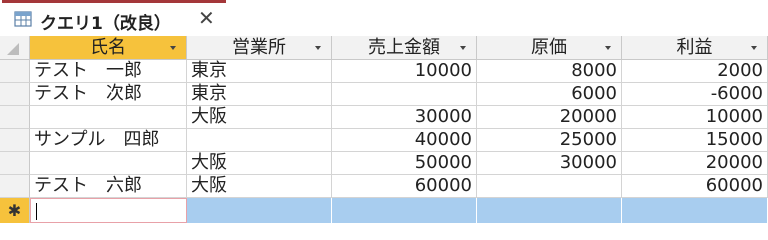  Describe the element at coordinates (23, 19) in the screenshot. I see `table-query-icon` at that location.